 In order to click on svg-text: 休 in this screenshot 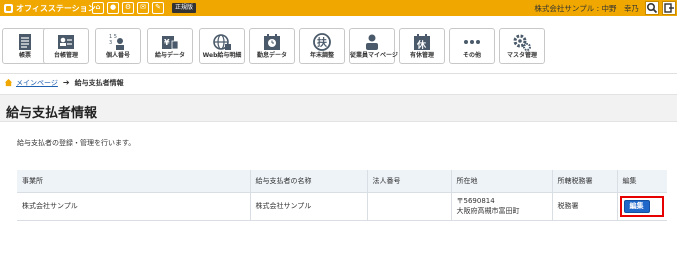, I will do `click(421, 45)`.